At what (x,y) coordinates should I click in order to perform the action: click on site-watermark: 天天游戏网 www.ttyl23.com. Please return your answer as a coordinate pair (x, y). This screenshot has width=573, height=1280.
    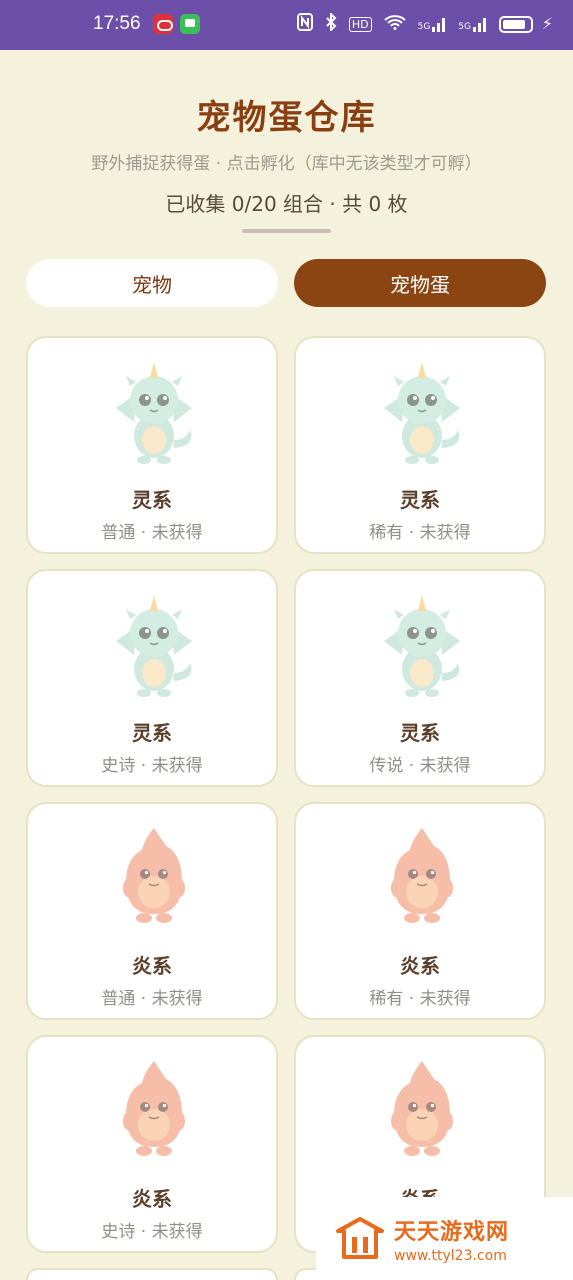
    Looking at the image, I should click on (444, 1238).